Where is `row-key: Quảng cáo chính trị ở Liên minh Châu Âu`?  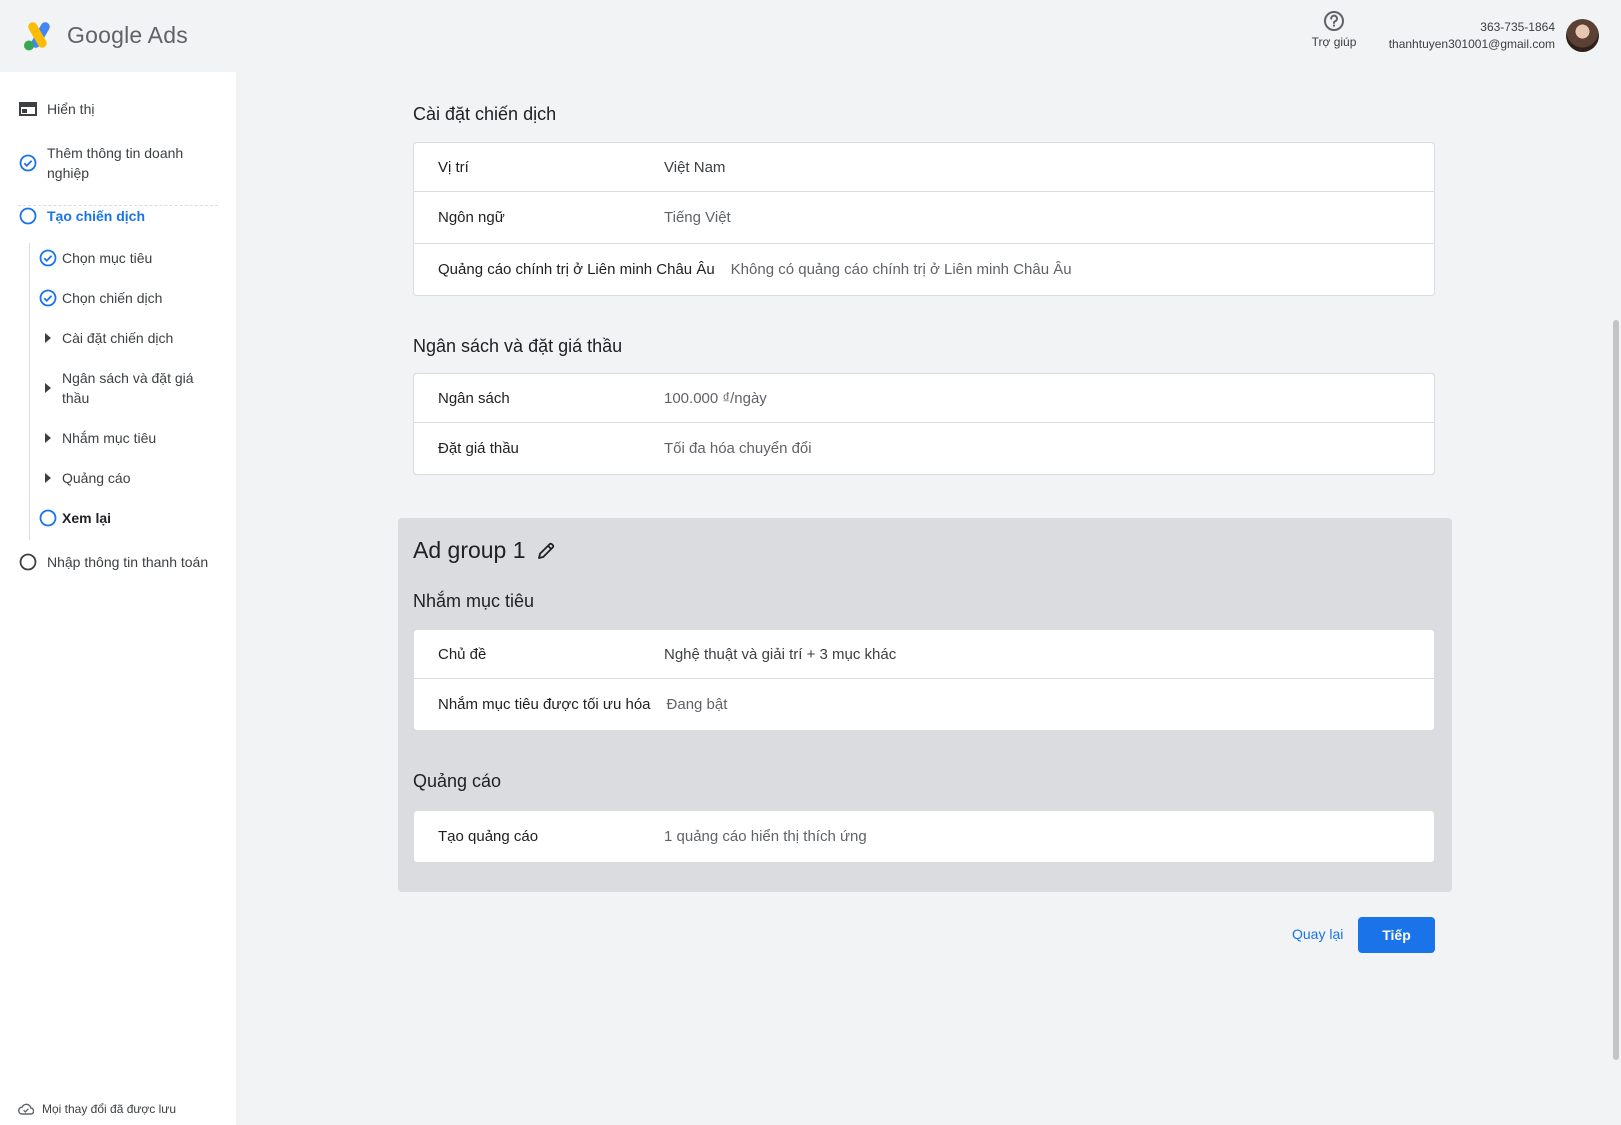
row-key: Quảng cáo chính trị ở Liên minh Châu Âu is located at coordinates (576, 269).